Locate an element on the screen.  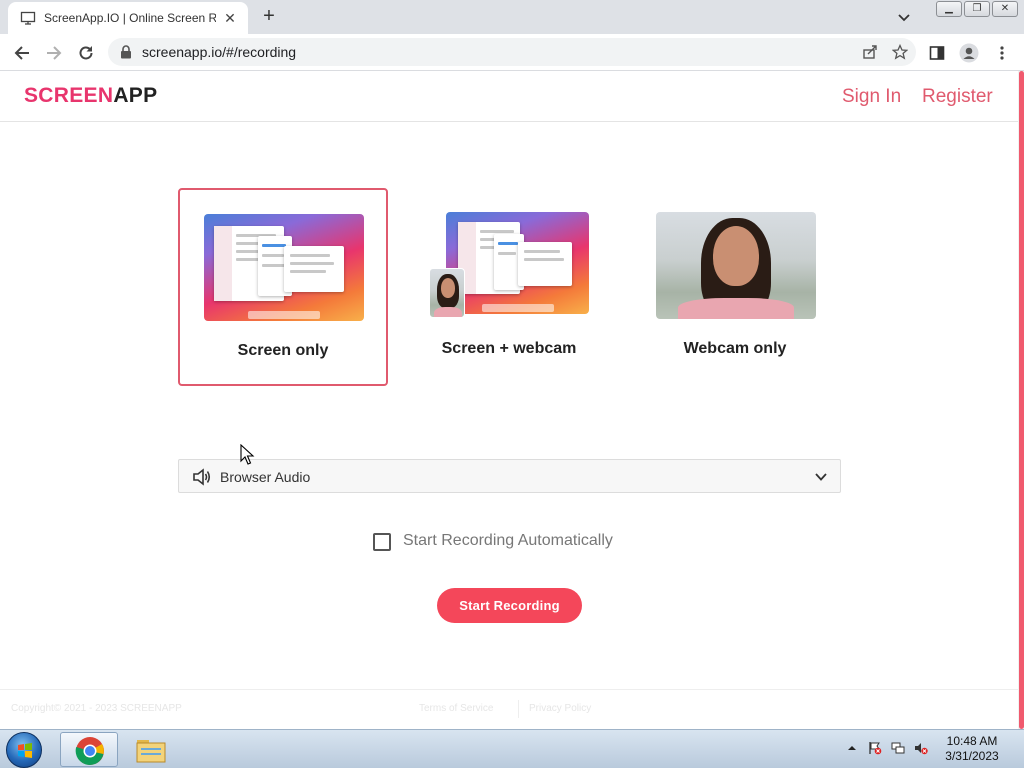
side-panel-button is located at coordinates (937, 53).